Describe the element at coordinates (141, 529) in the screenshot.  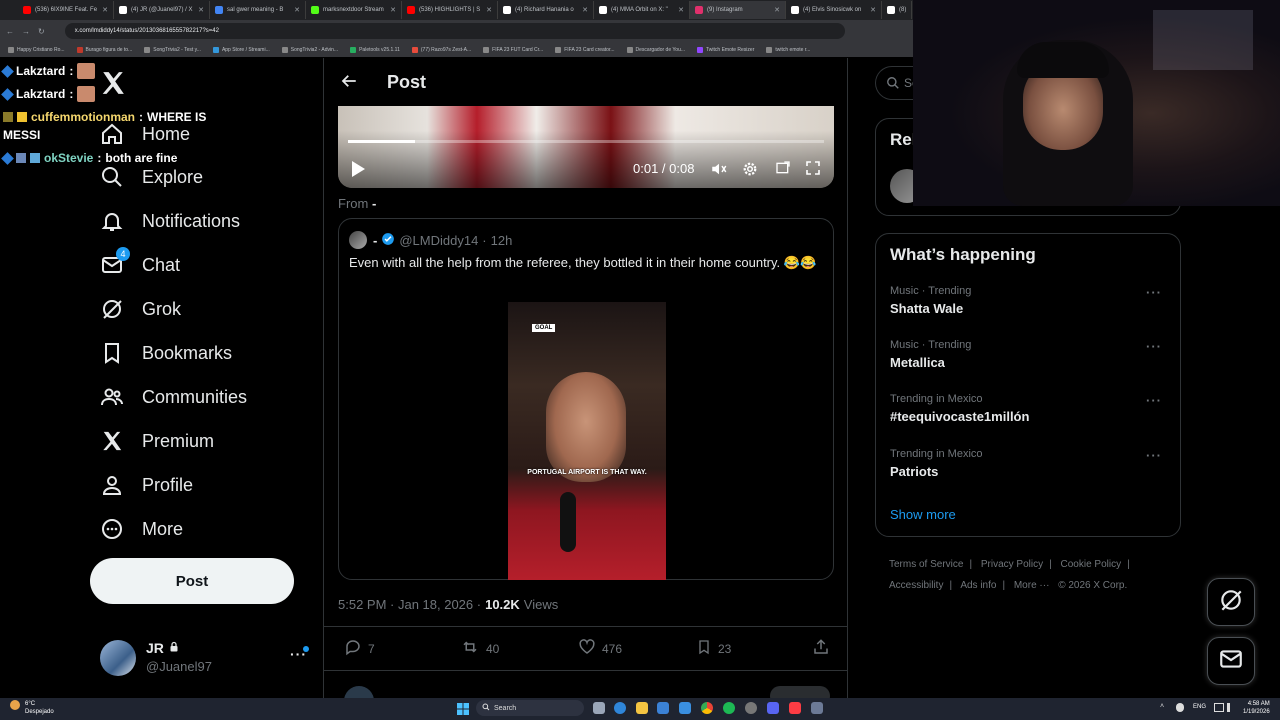
I see `nav-more: More` at that location.